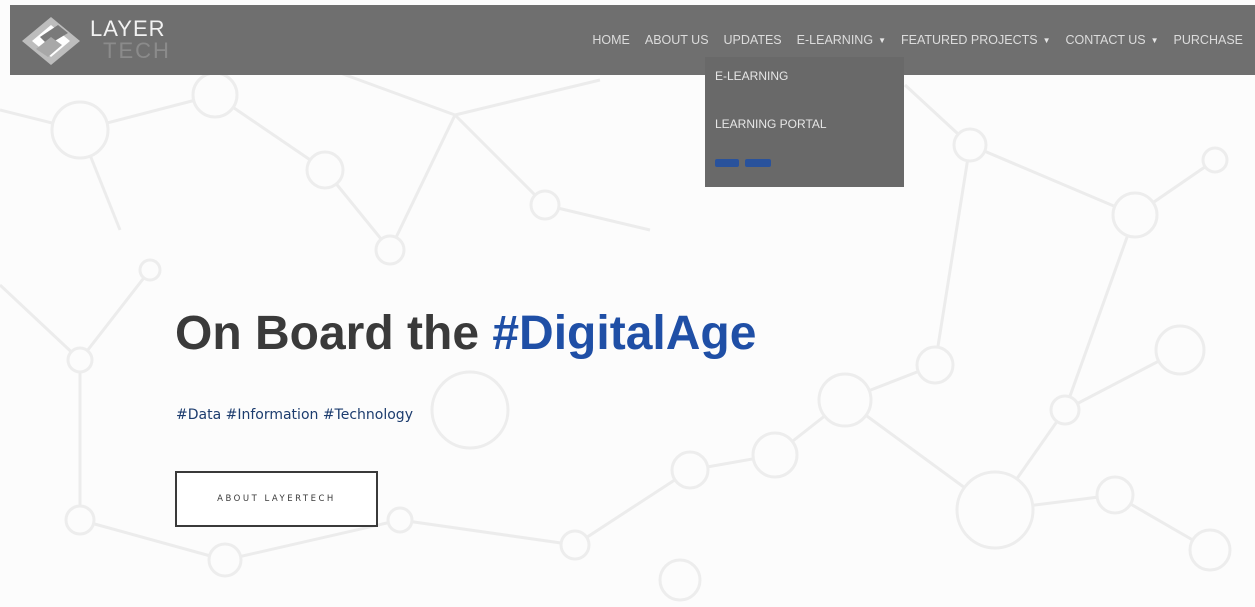  Describe the element at coordinates (137, 50) in the screenshot. I see `logo-text-bottom: TECH` at that location.